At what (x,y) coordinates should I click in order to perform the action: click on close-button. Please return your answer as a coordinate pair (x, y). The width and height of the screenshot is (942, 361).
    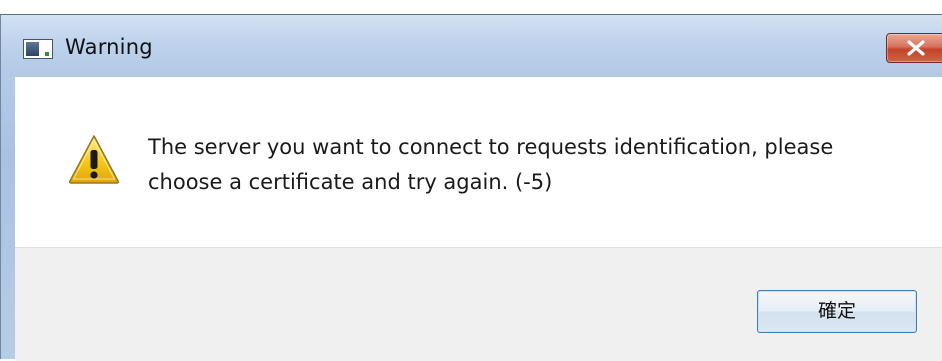
    Looking at the image, I should click on (914, 48).